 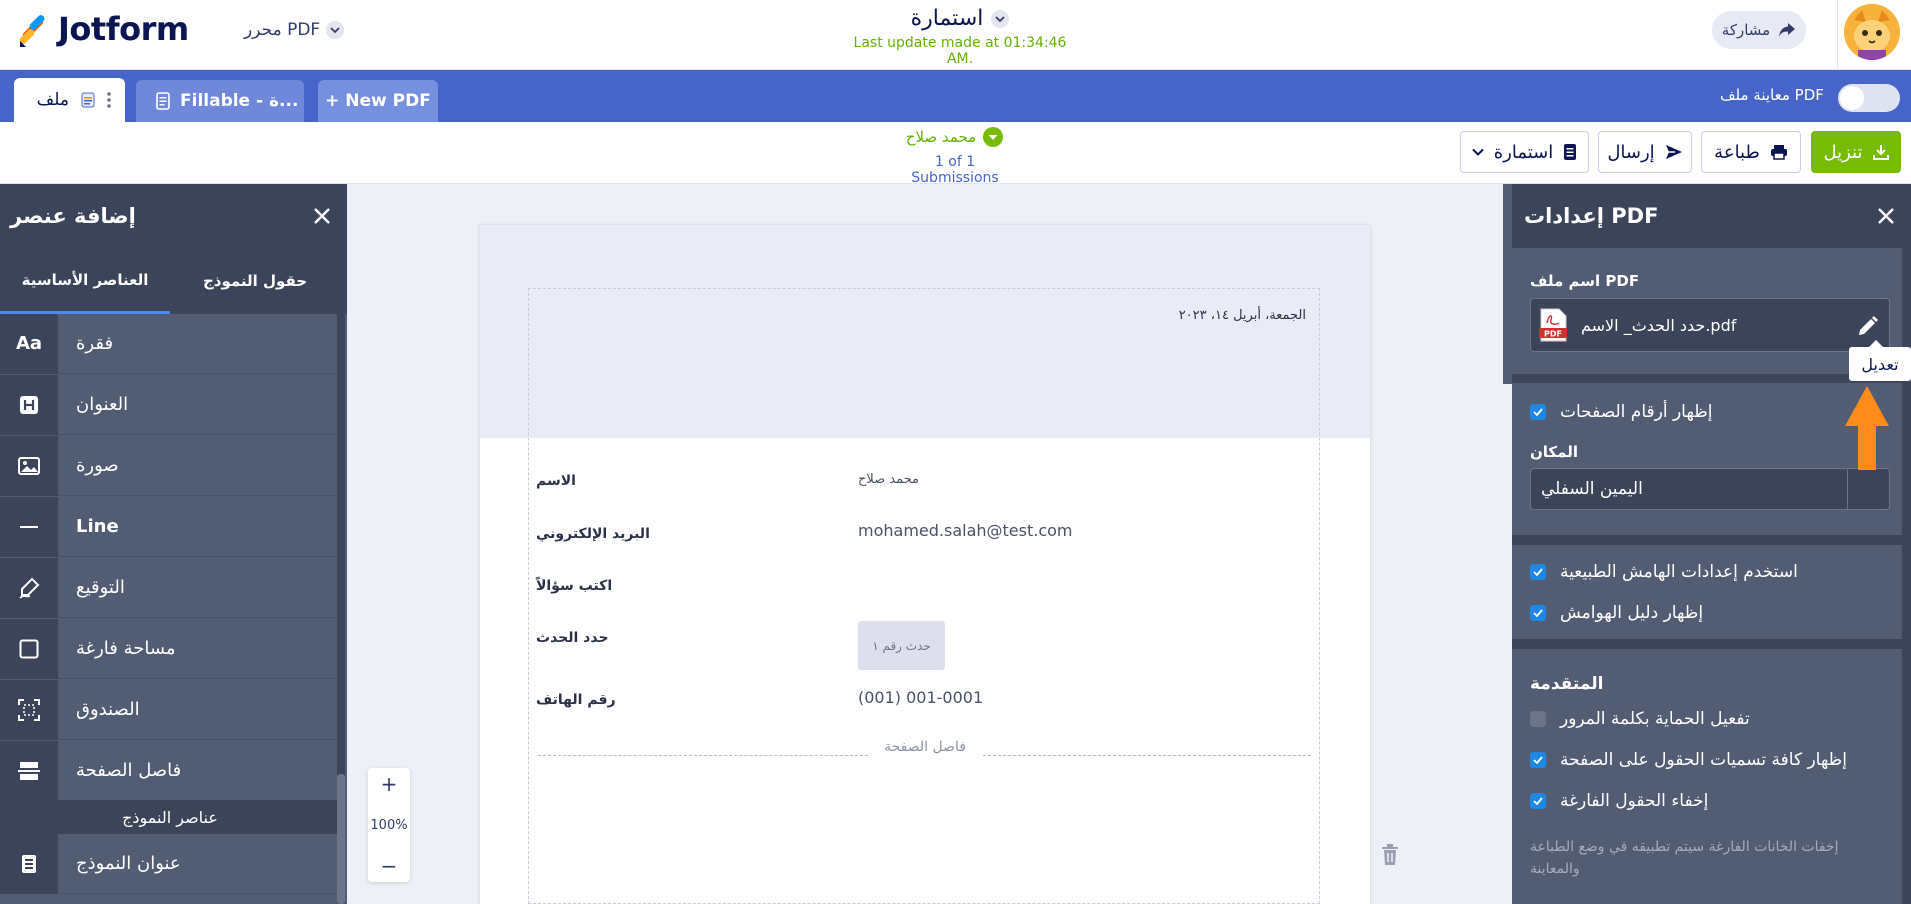 I want to click on submission-navigator: محمد صلاح 1 of 1 Submissions, so click(x=955, y=156).